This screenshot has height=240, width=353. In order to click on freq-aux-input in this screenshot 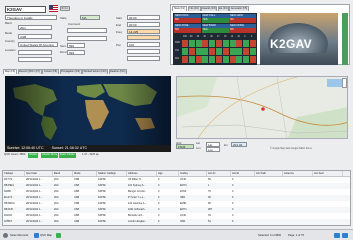, I will do `click(143, 37)`.